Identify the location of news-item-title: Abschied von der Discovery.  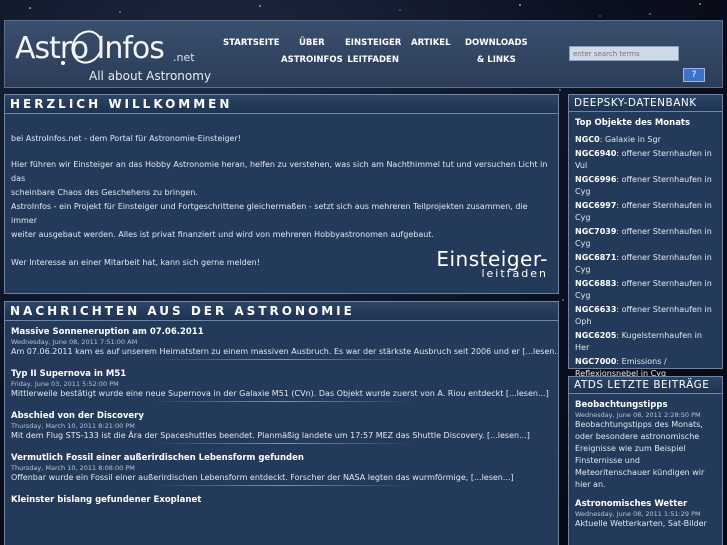
(281, 416).